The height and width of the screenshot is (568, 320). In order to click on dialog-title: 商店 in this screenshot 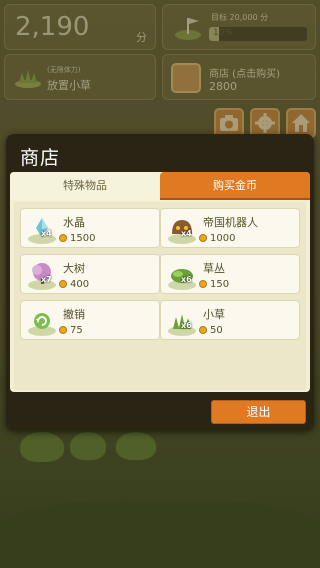, I will do `click(40, 158)`.